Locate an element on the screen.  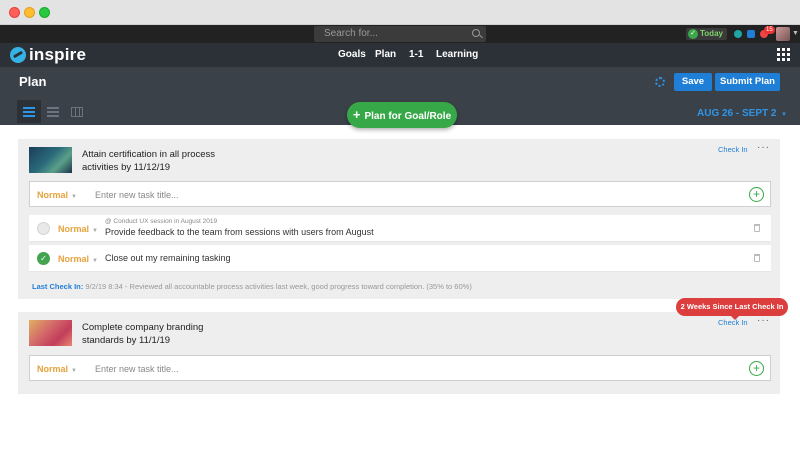
chat-icon is located at coordinates (751, 34).